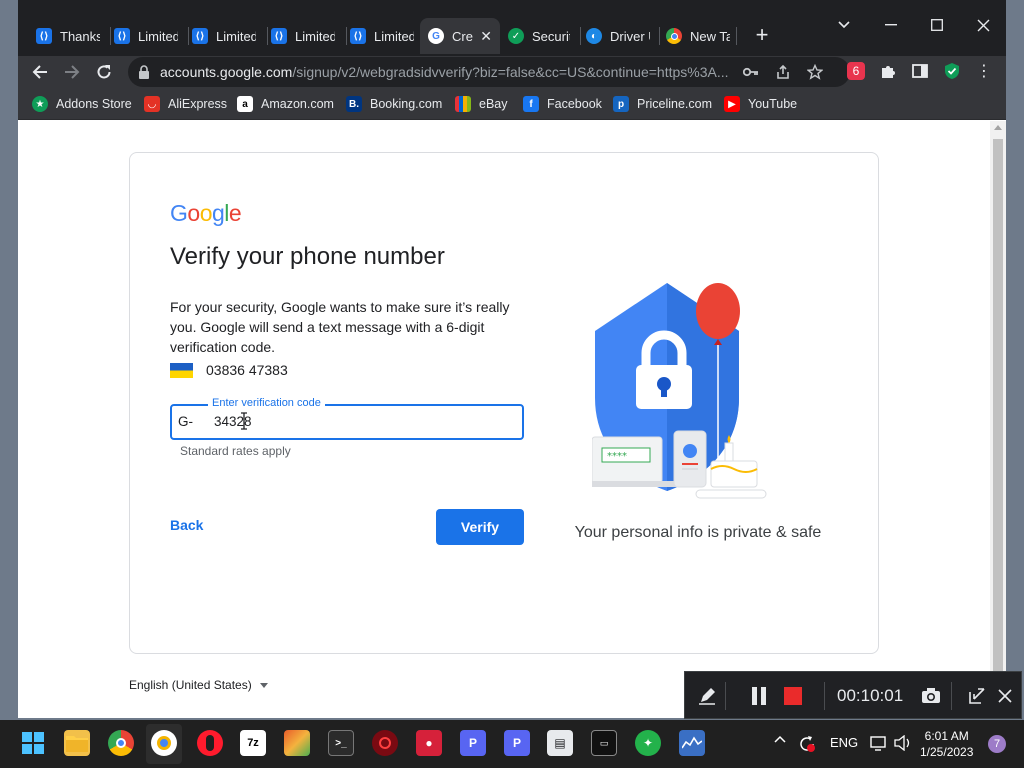  I want to click on page-title: Verify your phone number, so click(307, 256).